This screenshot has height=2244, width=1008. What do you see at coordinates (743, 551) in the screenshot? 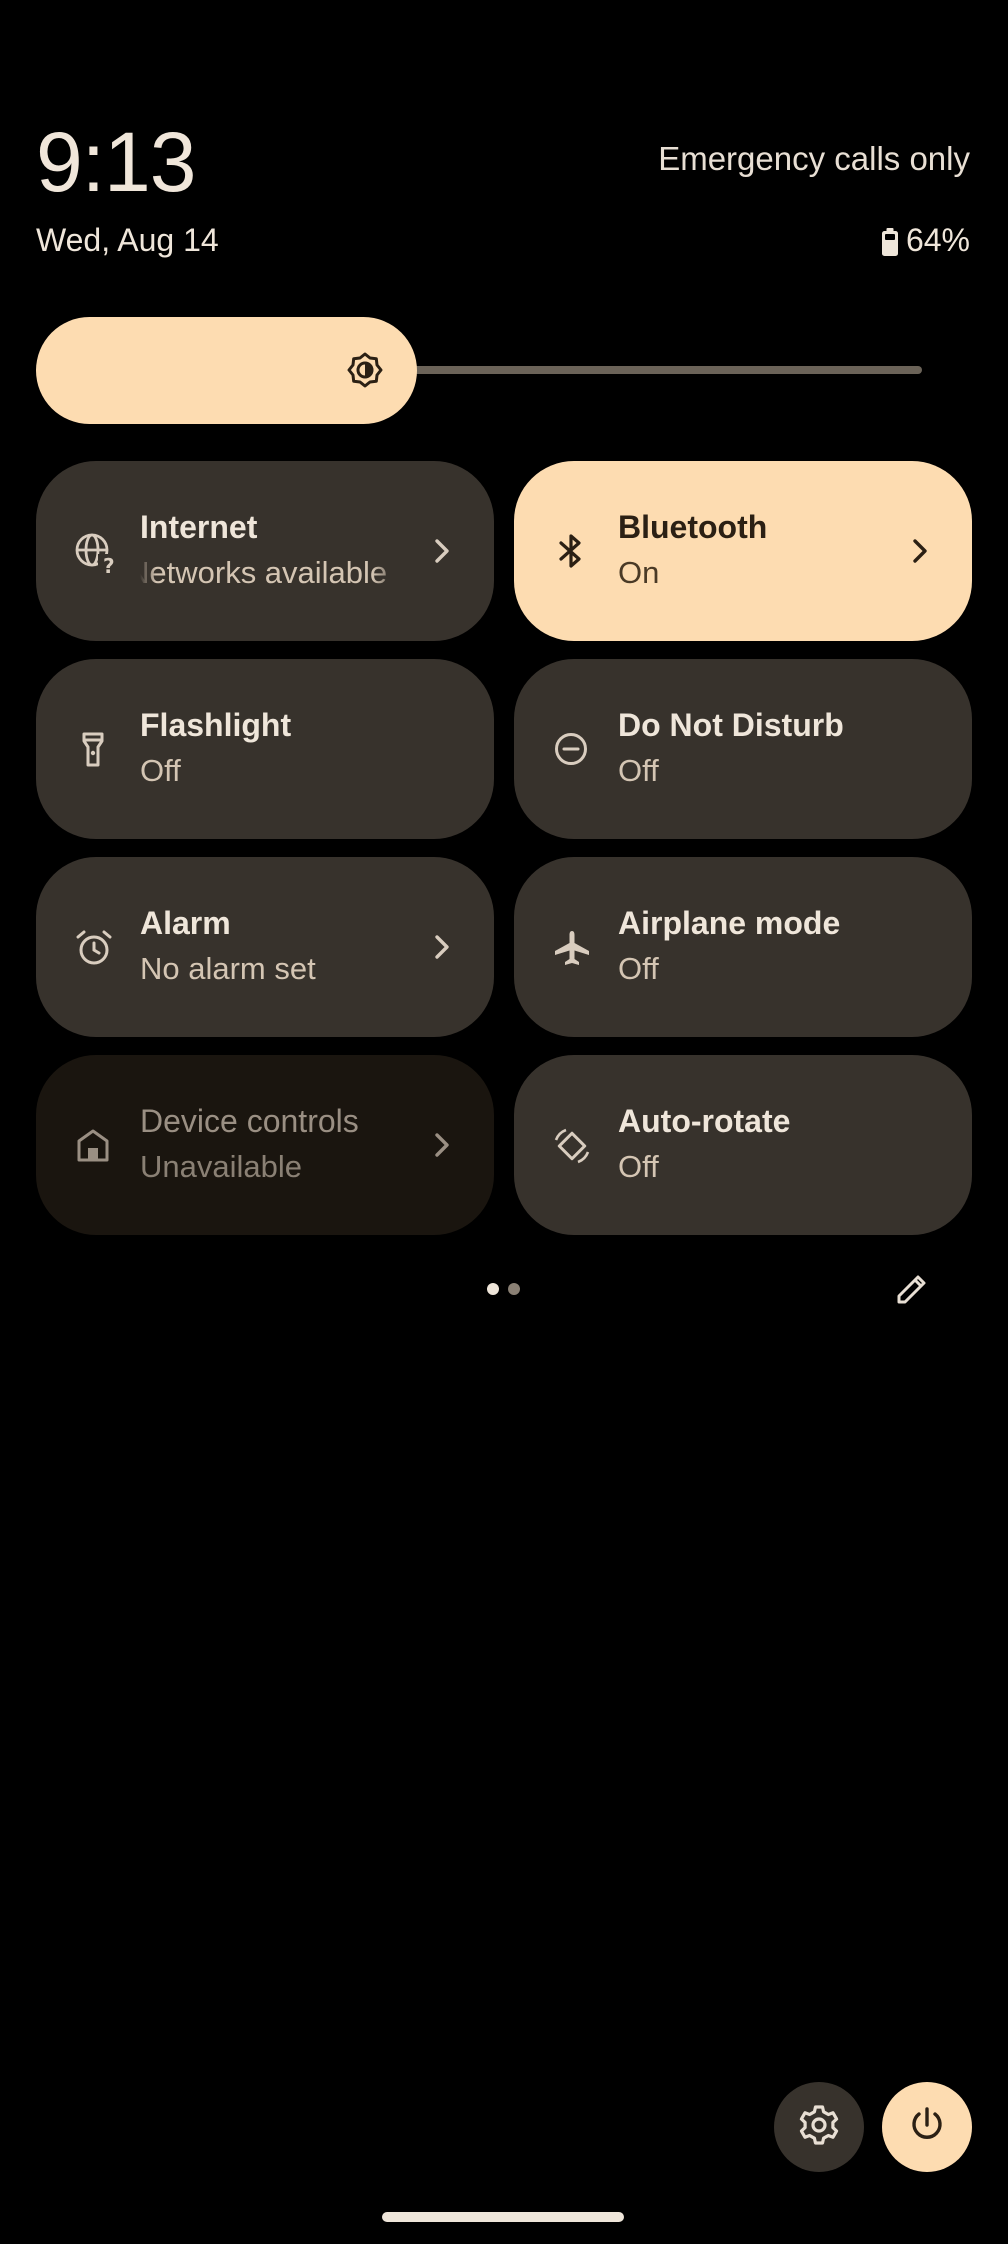
I see `tile-bluetooth: Bluetooth On` at bounding box center [743, 551].